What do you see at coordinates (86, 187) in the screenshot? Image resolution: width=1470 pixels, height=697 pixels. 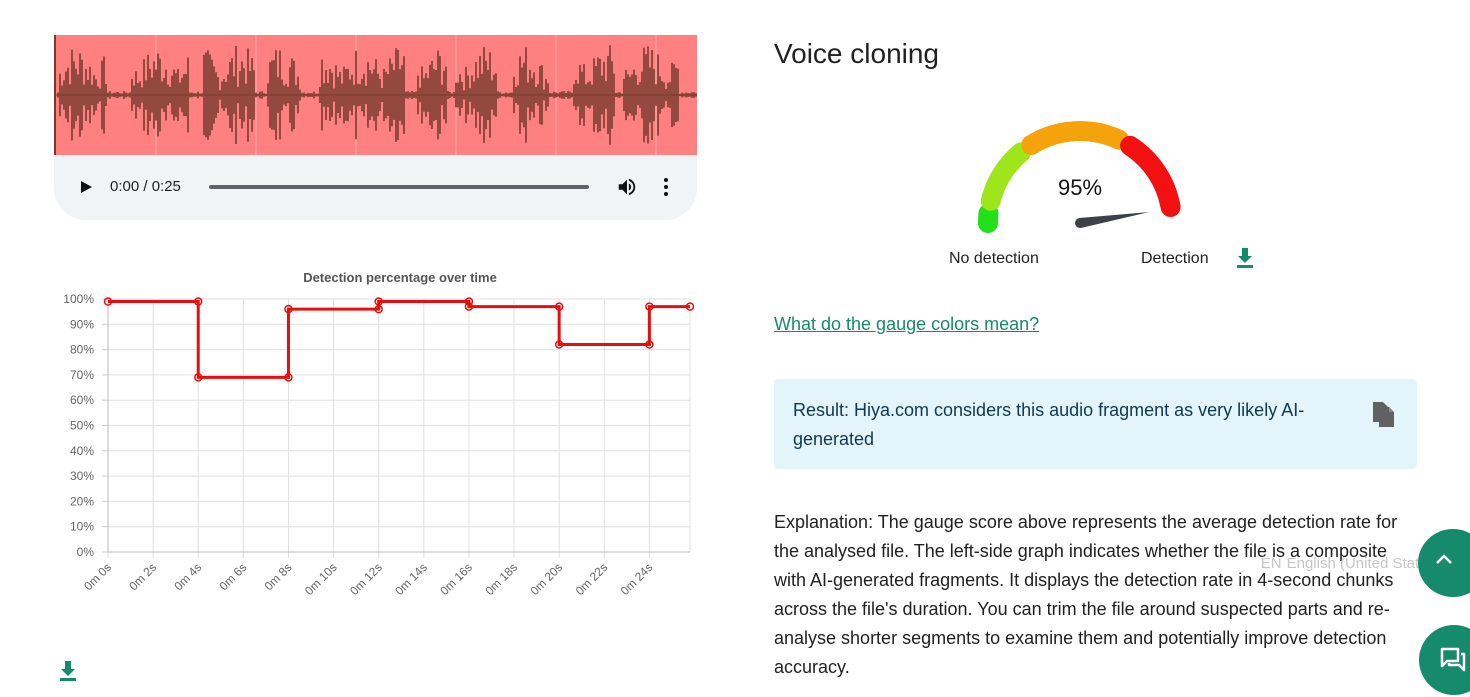 I see `play-icon` at bounding box center [86, 187].